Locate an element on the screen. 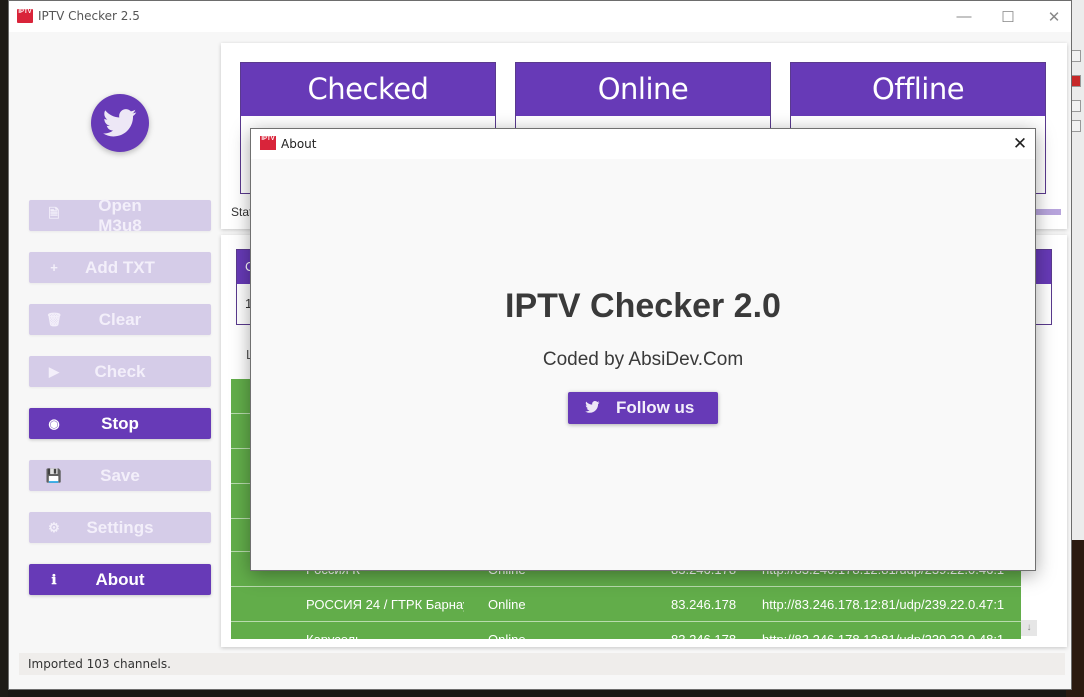 The image size is (1084, 697). check-label: Check is located at coordinates (120, 371).